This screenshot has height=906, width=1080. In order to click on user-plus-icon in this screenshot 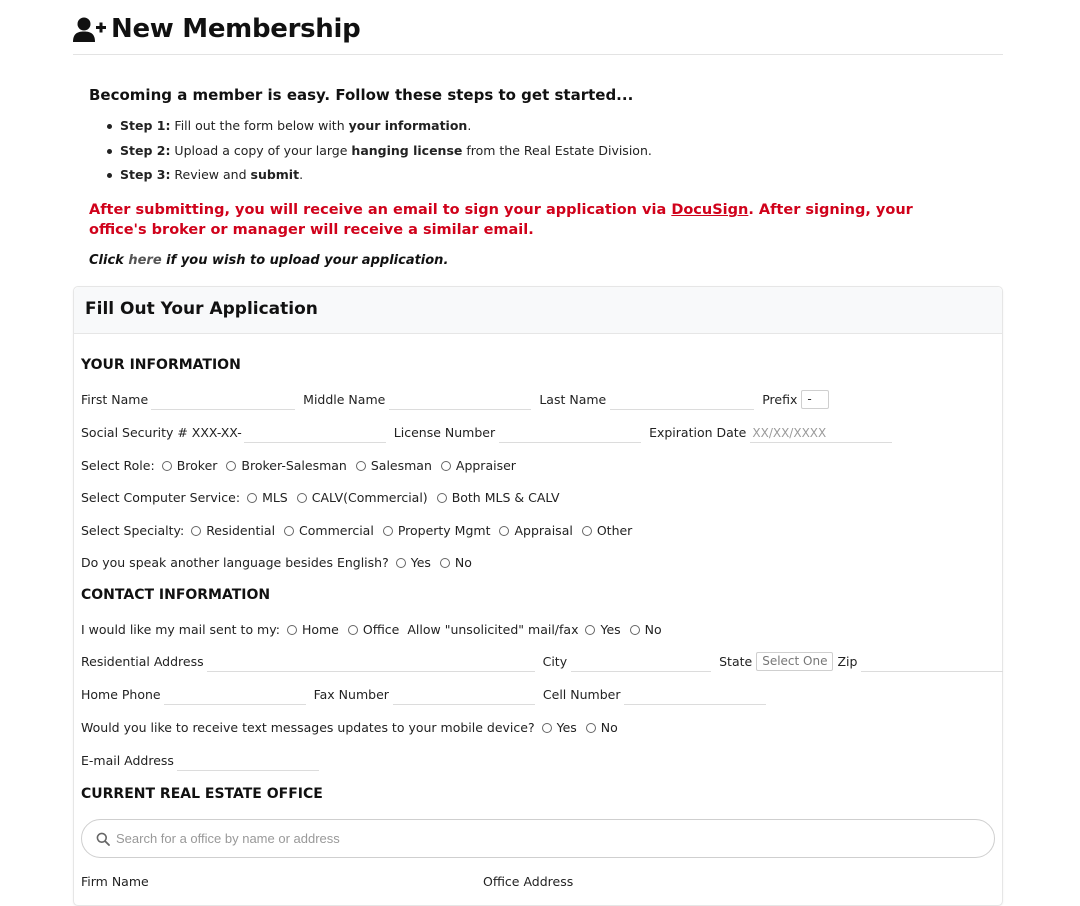, I will do `click(89, 29)`.